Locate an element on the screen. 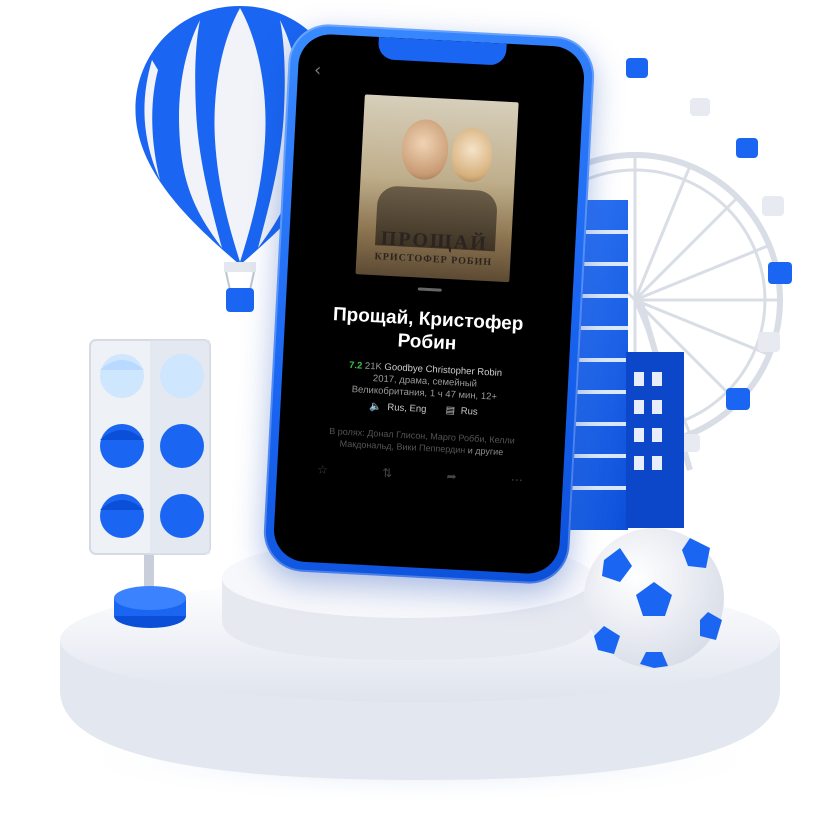  subtitle-languages: Rus is located at coordinates (469, 411).